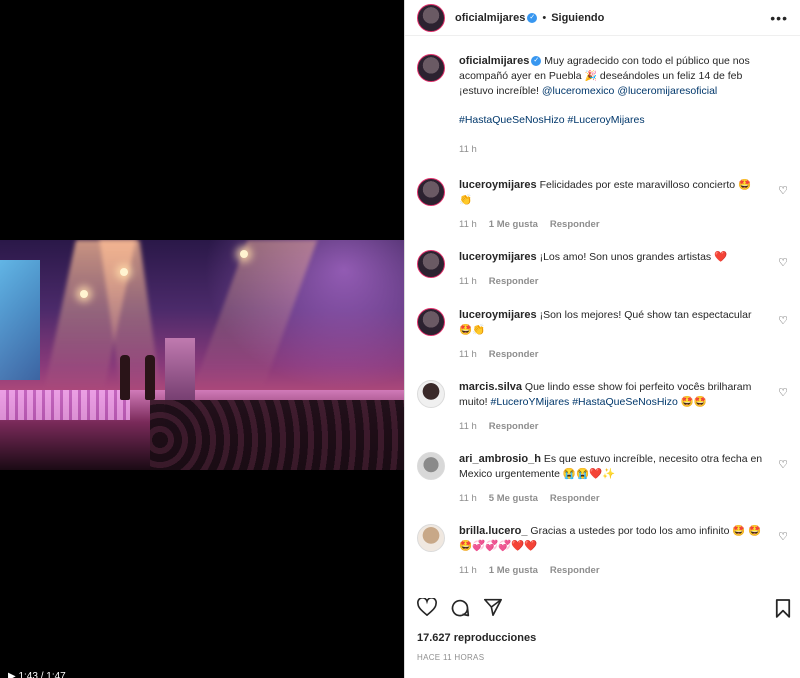 Image resolution: width=800 pixels, height=678 pixels. What do you see at coordinates (692, 402) in the screenshot?
I see `comment-emoji: 🤩🤩` at bounding box center [692, 402].